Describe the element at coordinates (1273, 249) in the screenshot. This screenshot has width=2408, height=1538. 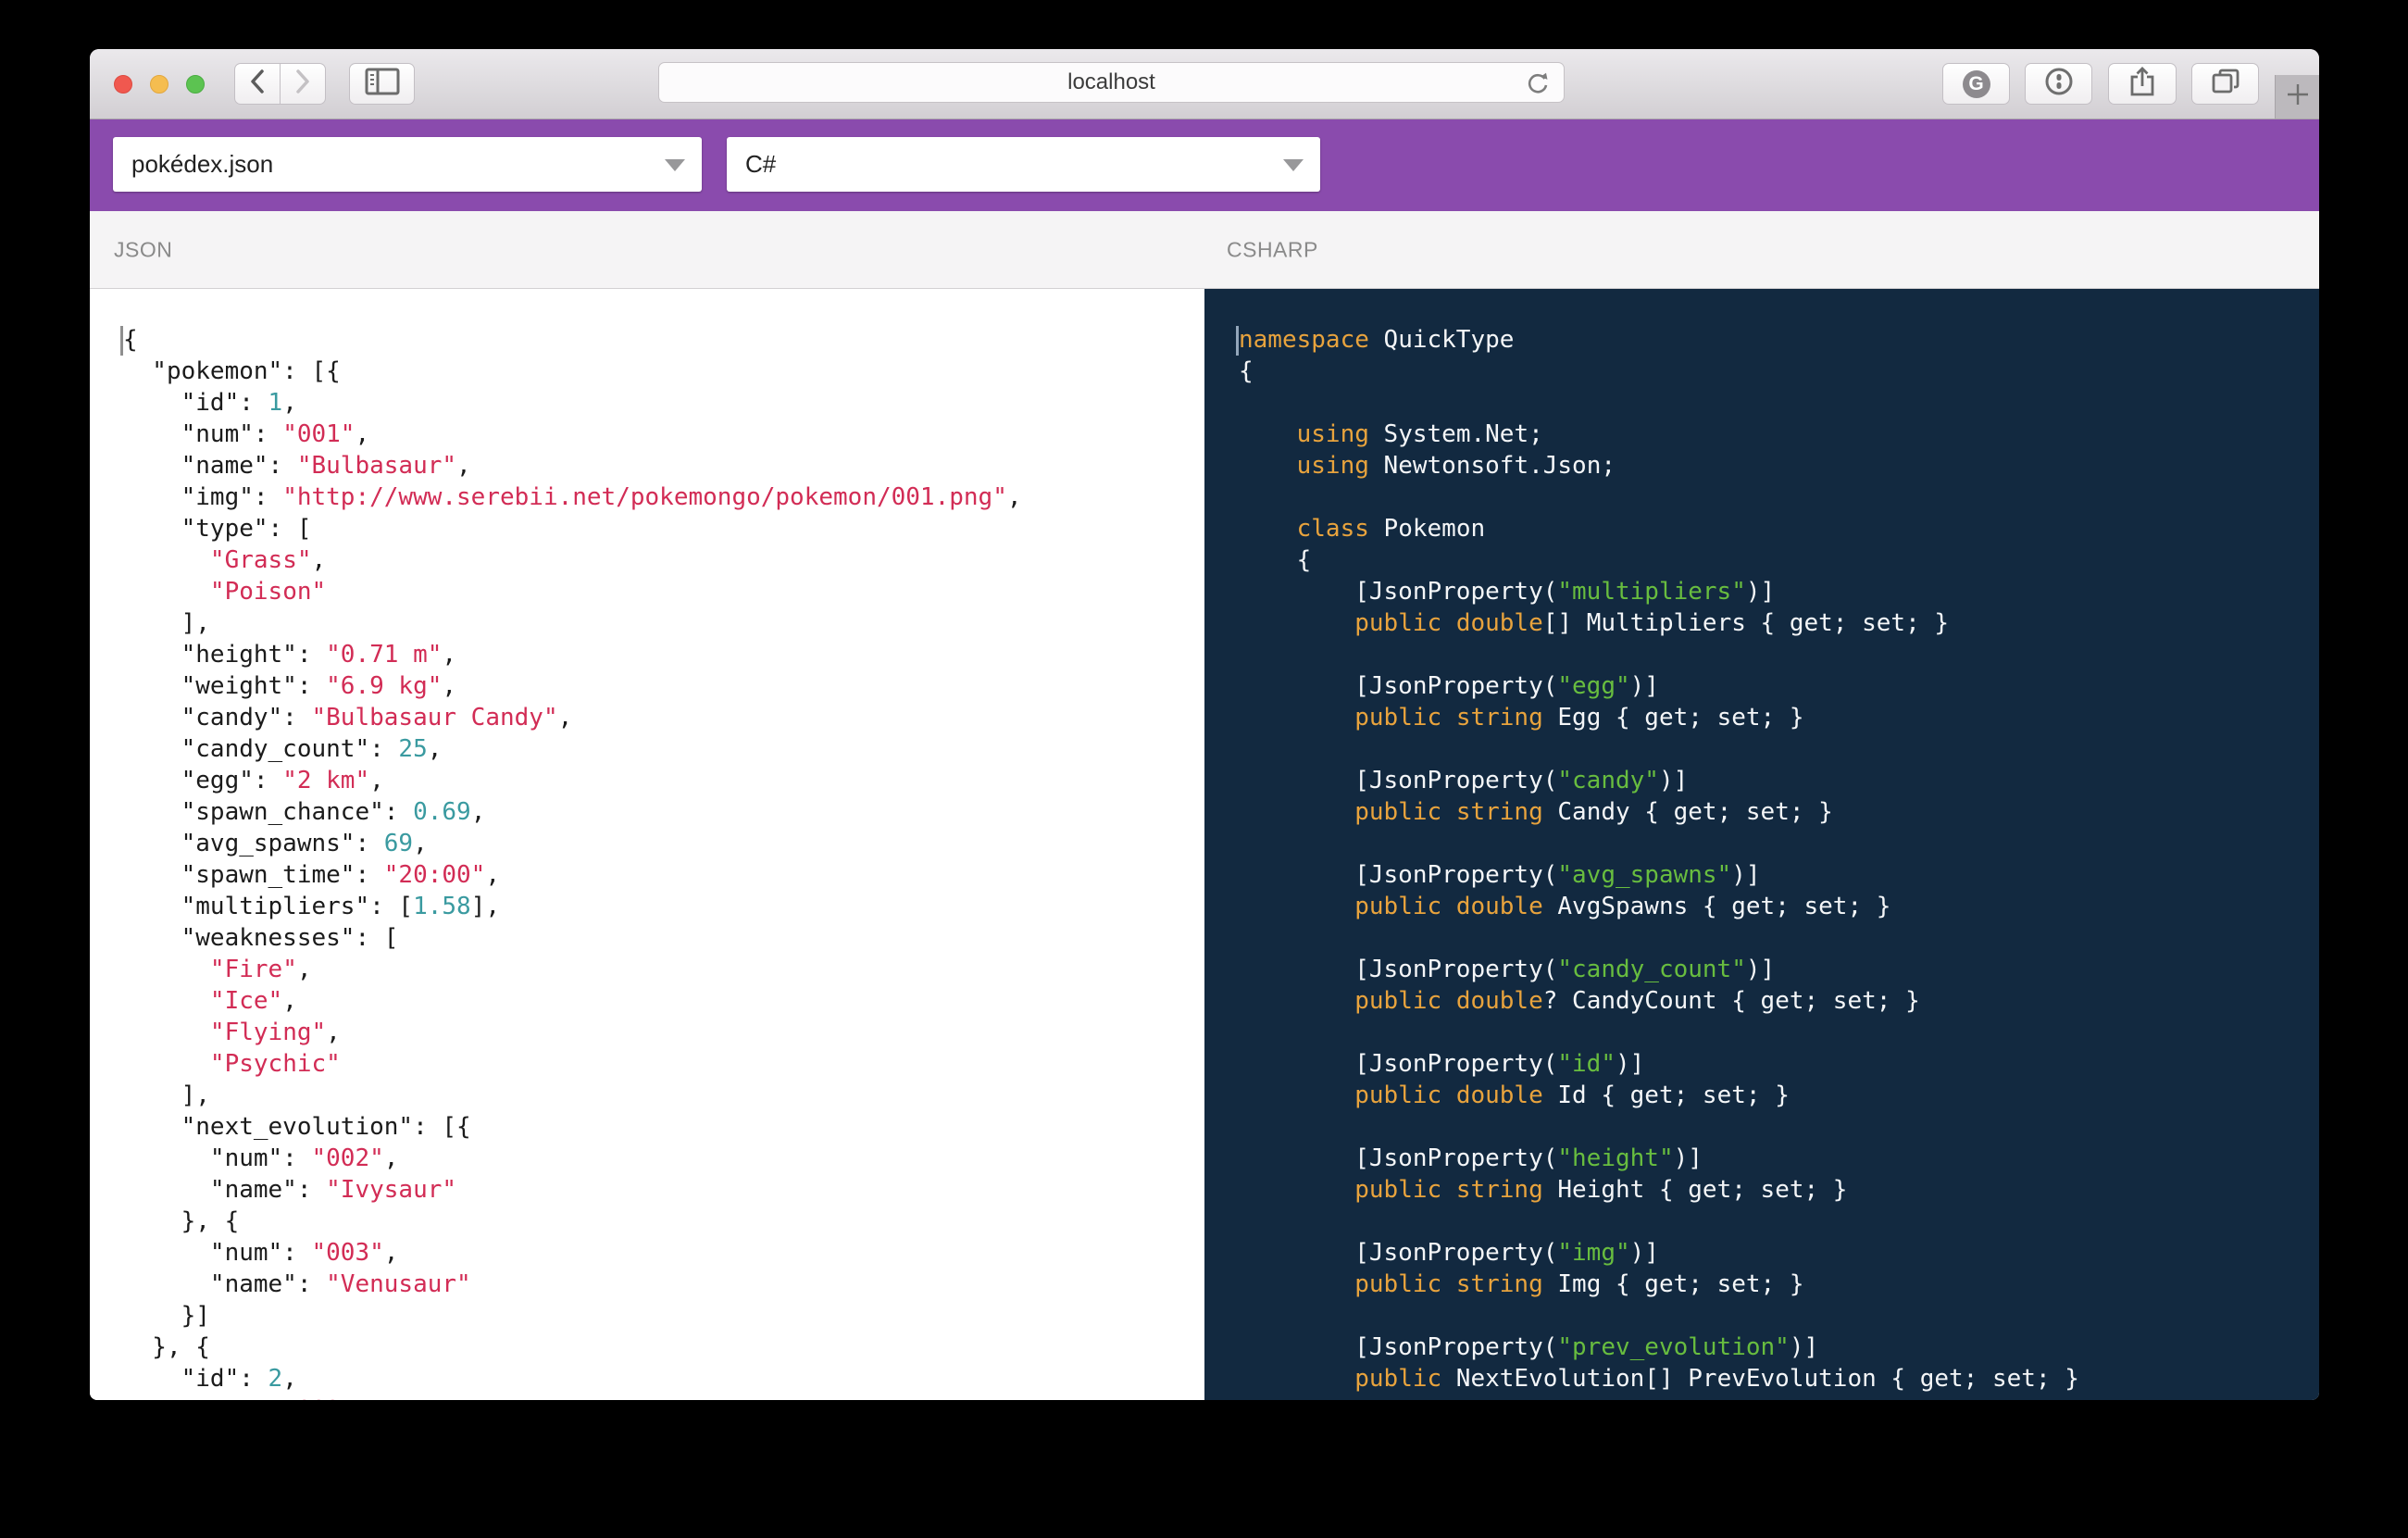
I see `csharp-pane-label: CSHARP` at that location.